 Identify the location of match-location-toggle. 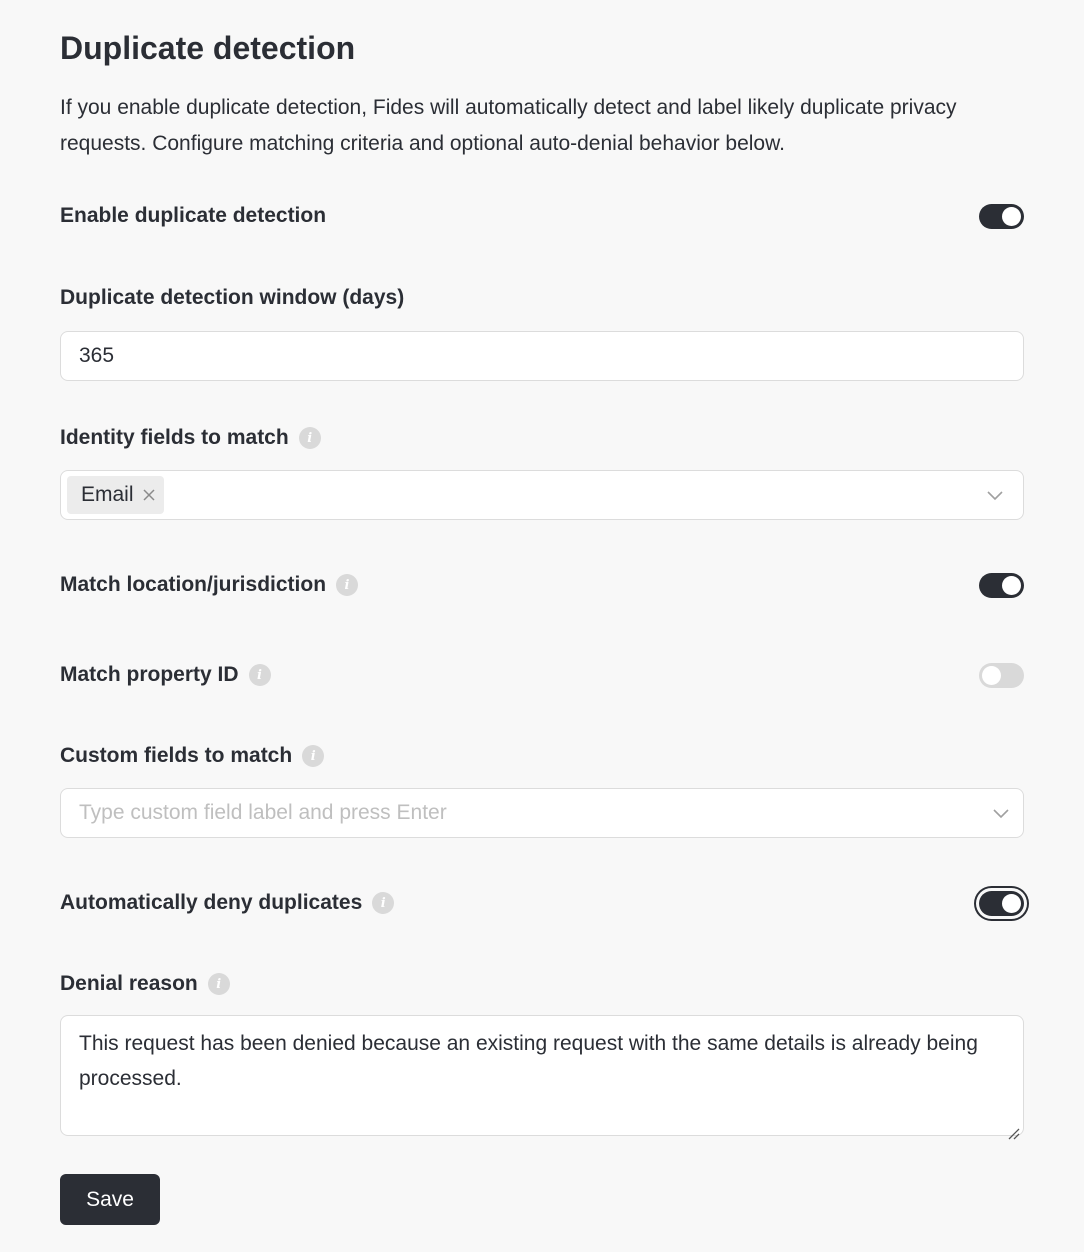
(1001, 585).